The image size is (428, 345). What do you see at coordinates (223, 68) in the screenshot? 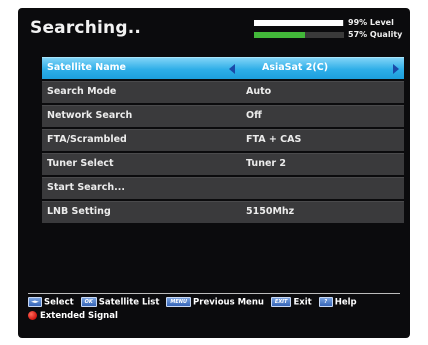
I see `menu-row-satellite-name: Satellite Name AsiaSat 2(C)` at bounding box center [223, 68].